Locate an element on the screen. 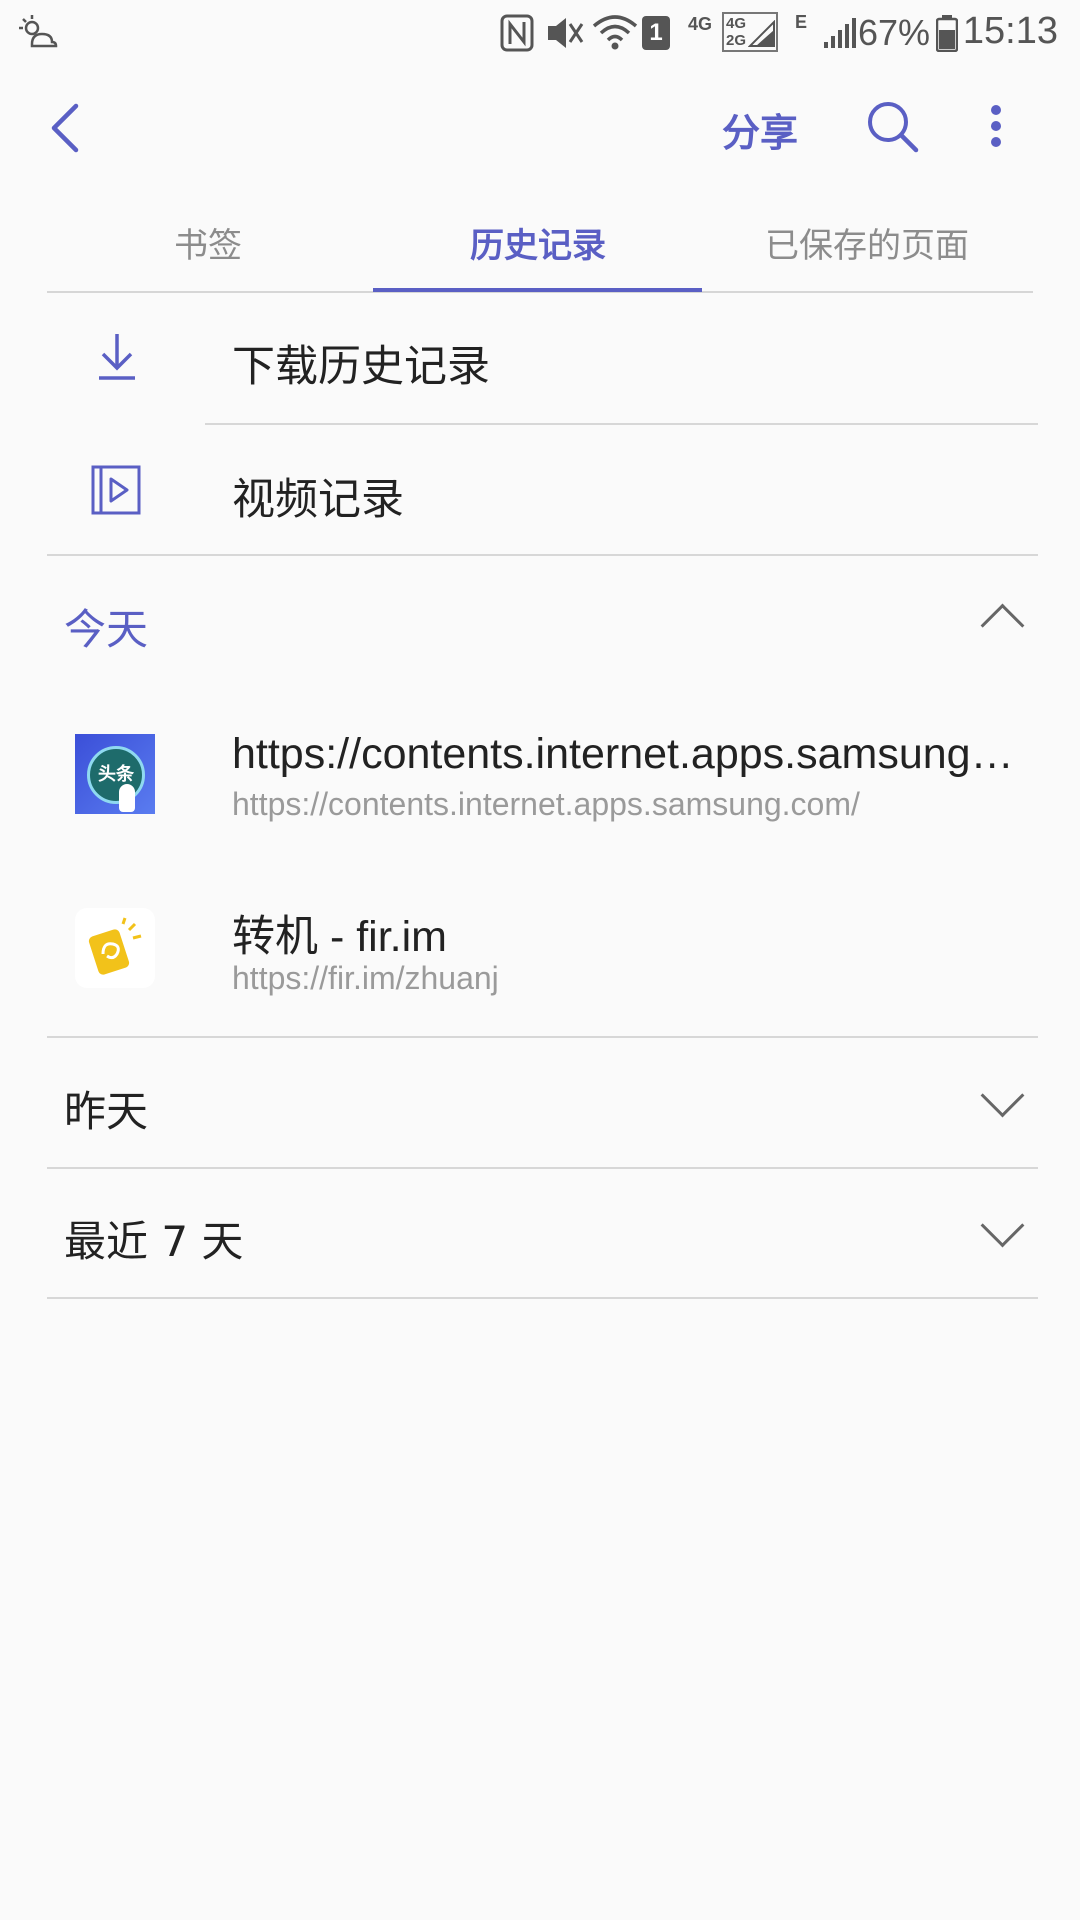 The width and height of the screenshot is (1080, 1920). status-bar: 1 4G 4G 2G E 67% 15:13 is located at coordinates (540, 33).